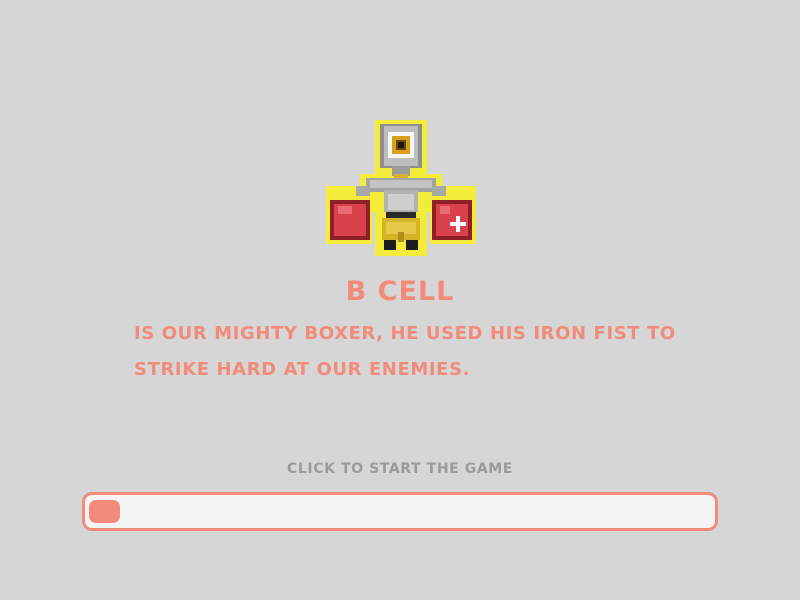 This screenshot has height=600, width=800. I want to click on loading-progress-fill, so click(104, 511).